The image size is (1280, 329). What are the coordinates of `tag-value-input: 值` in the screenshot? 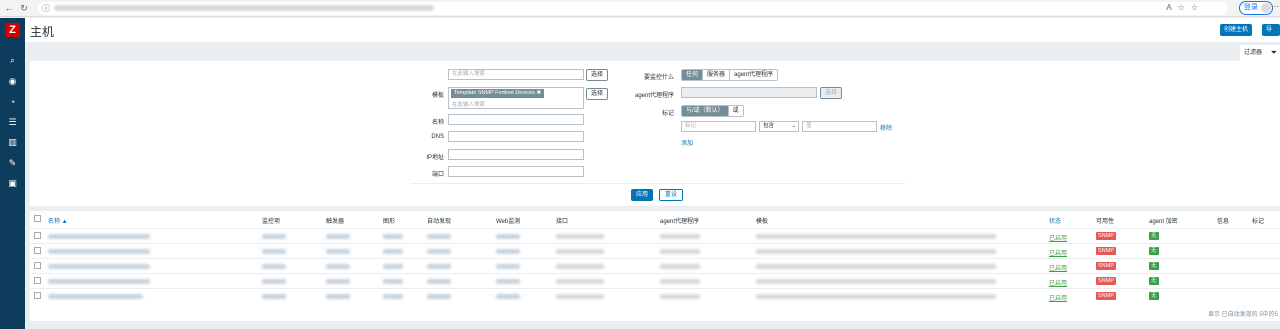 It's located at (839, 126).